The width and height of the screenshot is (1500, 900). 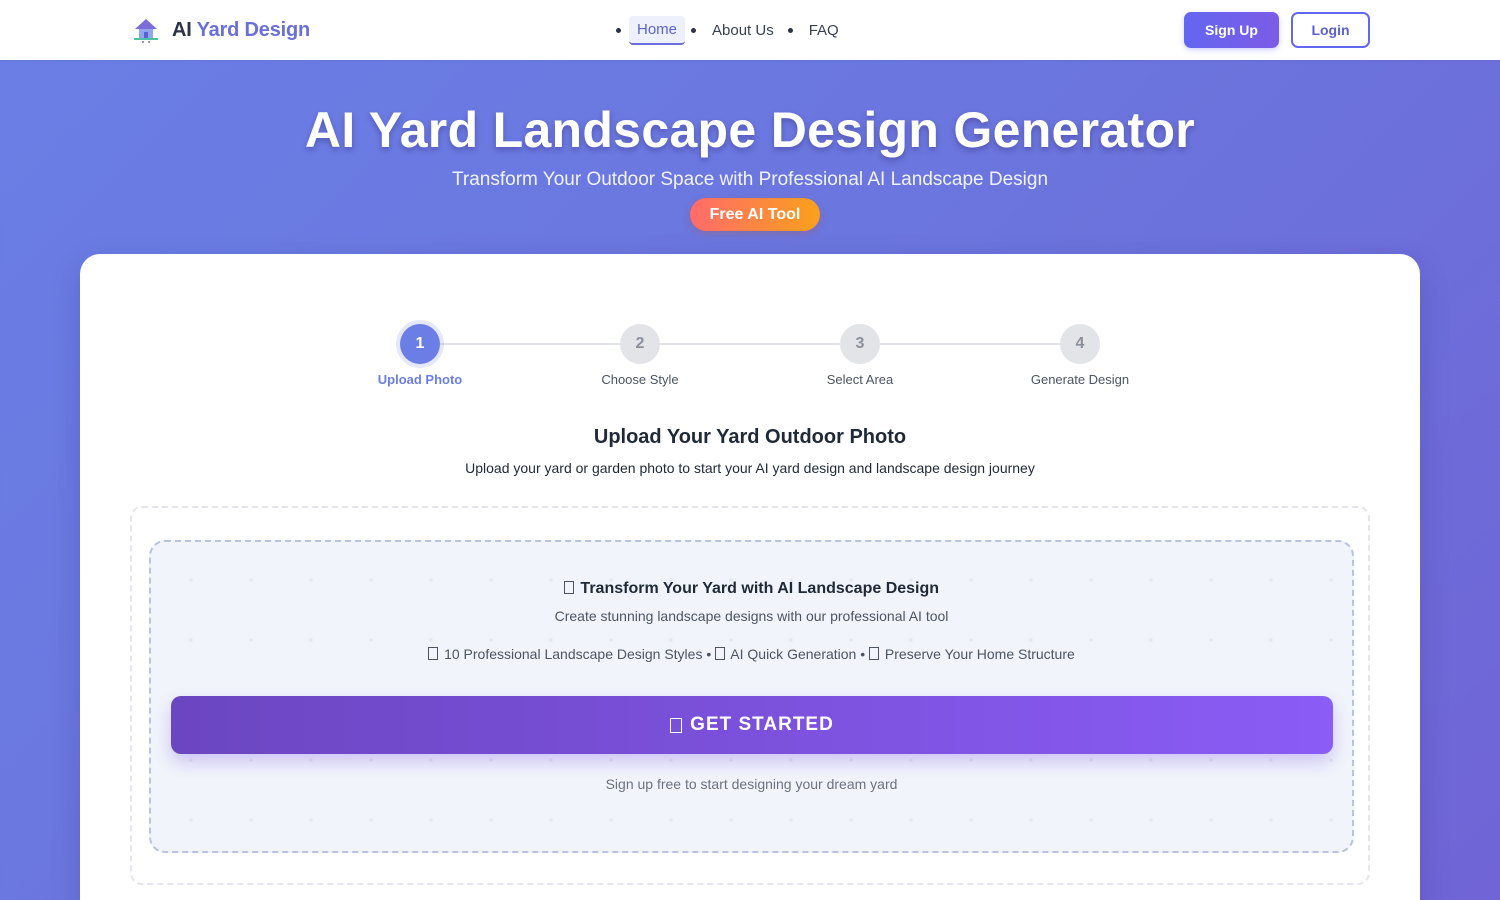 I want to click on brand-suffix: Yard Design, so click(x=253, y=29).